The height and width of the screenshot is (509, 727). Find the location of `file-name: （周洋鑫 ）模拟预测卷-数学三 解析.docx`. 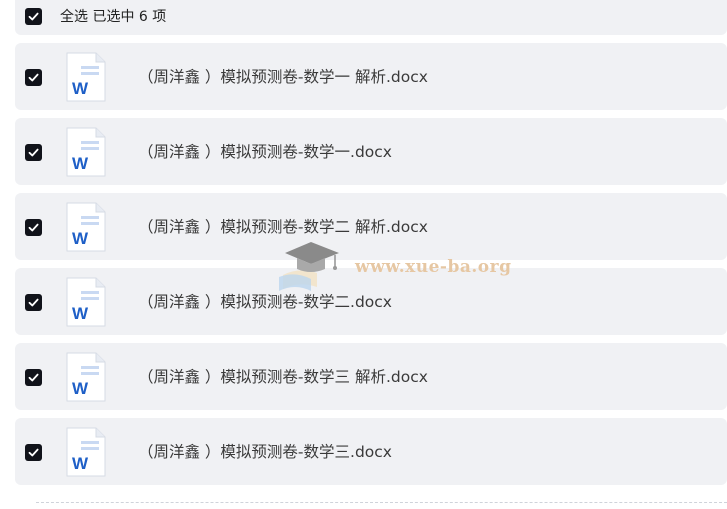

file-name: （周洋鑫 ）模拟预测卷-数学三 解析.docx is located at coordinates (283, 377).